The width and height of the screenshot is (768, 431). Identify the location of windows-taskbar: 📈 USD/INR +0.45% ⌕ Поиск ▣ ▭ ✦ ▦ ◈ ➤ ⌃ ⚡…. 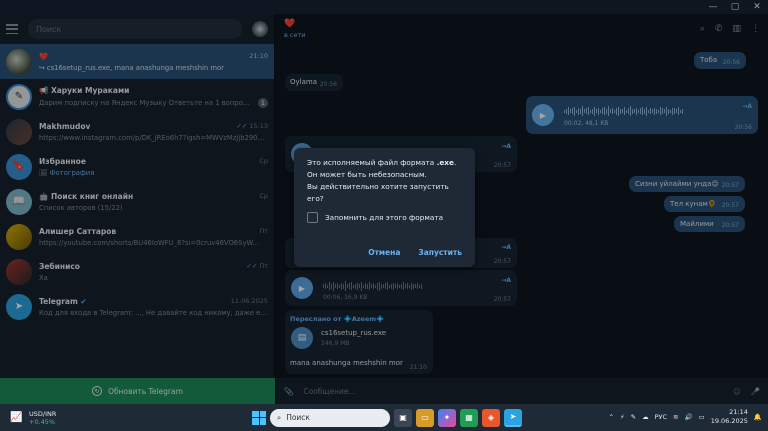
(384, 417).